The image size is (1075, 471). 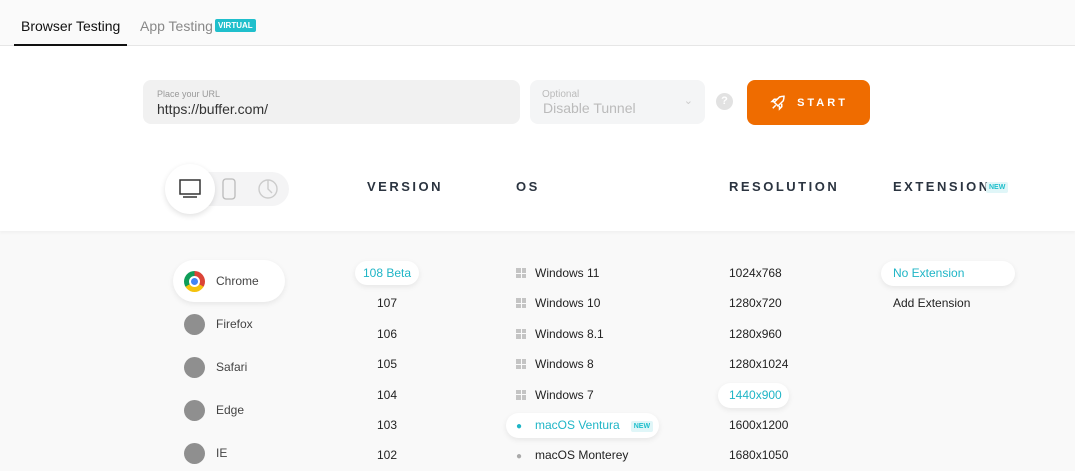 I want to click on os-item: Windows 11, so click(x=557, y=273).